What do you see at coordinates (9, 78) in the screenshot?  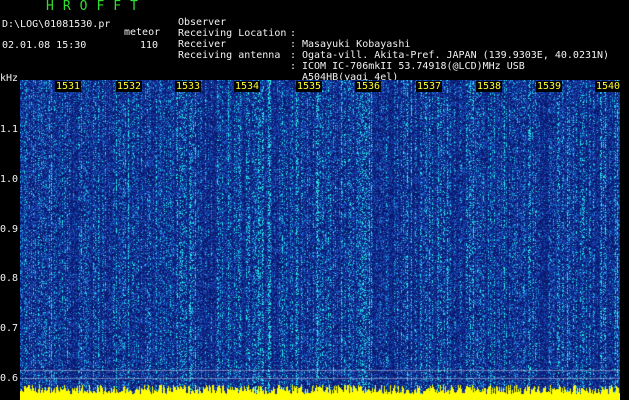 I see `khz-unit-label: kHz` at bounding box center [9, 78].